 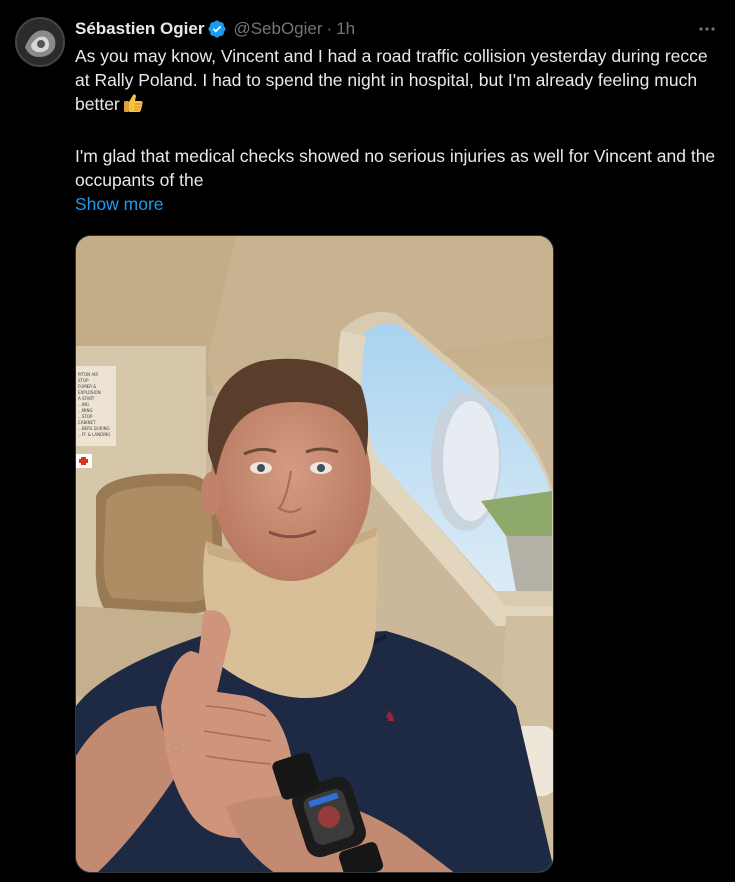 I want to click on avatar-image, so click(x=40, y=42).